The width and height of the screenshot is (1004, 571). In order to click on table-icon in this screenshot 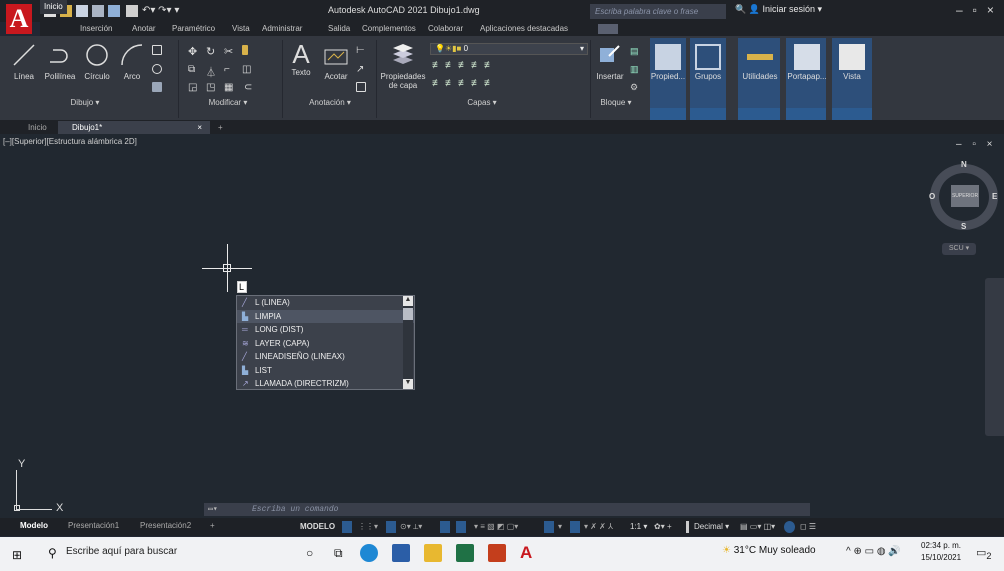, I will do `click(361, 87)`.